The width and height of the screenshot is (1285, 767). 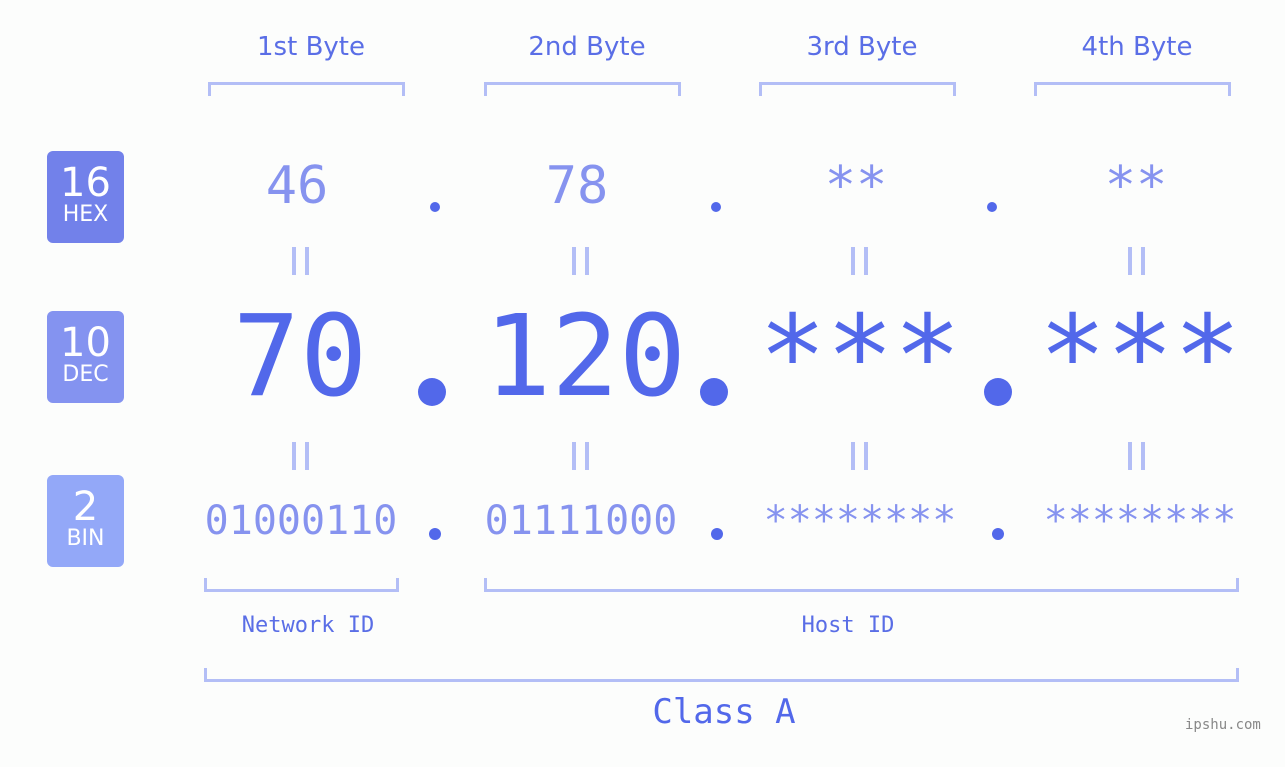 I want to click on dec-value-3: ***, so click(x=860, y=357).